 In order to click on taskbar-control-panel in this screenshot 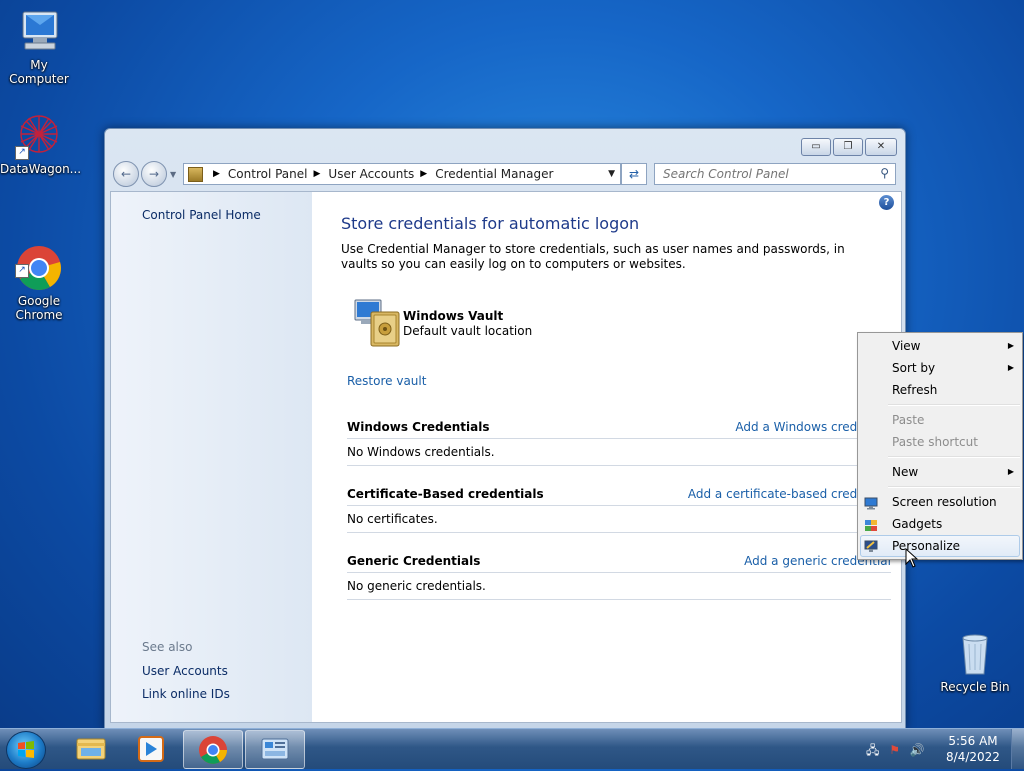, I will do `click(275, 749)`.